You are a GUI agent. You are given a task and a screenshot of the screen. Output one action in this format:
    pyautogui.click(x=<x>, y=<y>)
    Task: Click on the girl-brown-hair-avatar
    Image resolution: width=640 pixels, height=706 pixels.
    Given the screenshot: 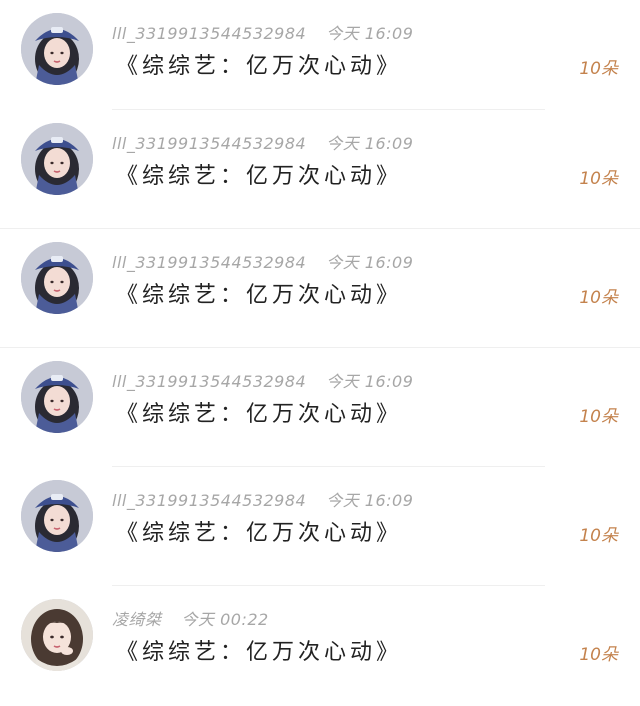 What is the action you would take?
    pyautogui.click(x=57, y=635)
    